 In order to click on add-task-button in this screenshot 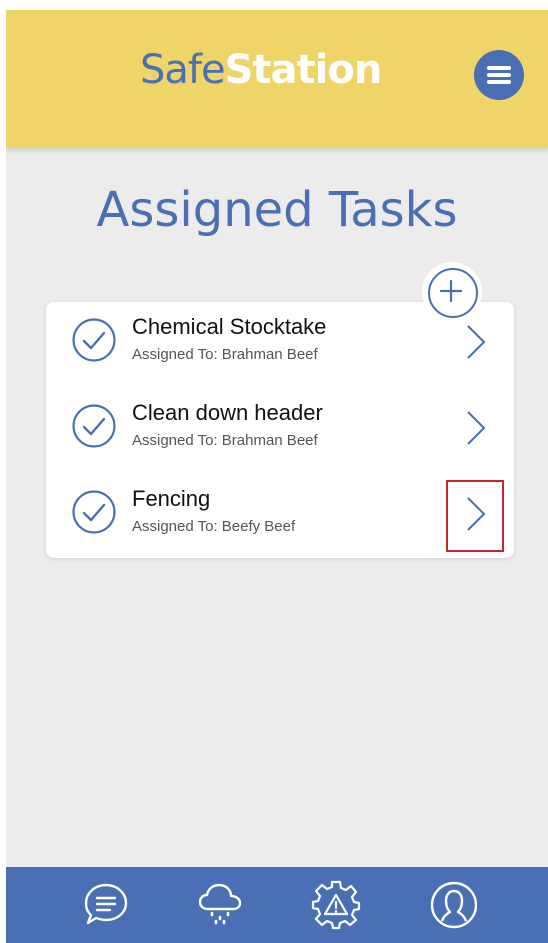, I will do `click(452, 292)`.